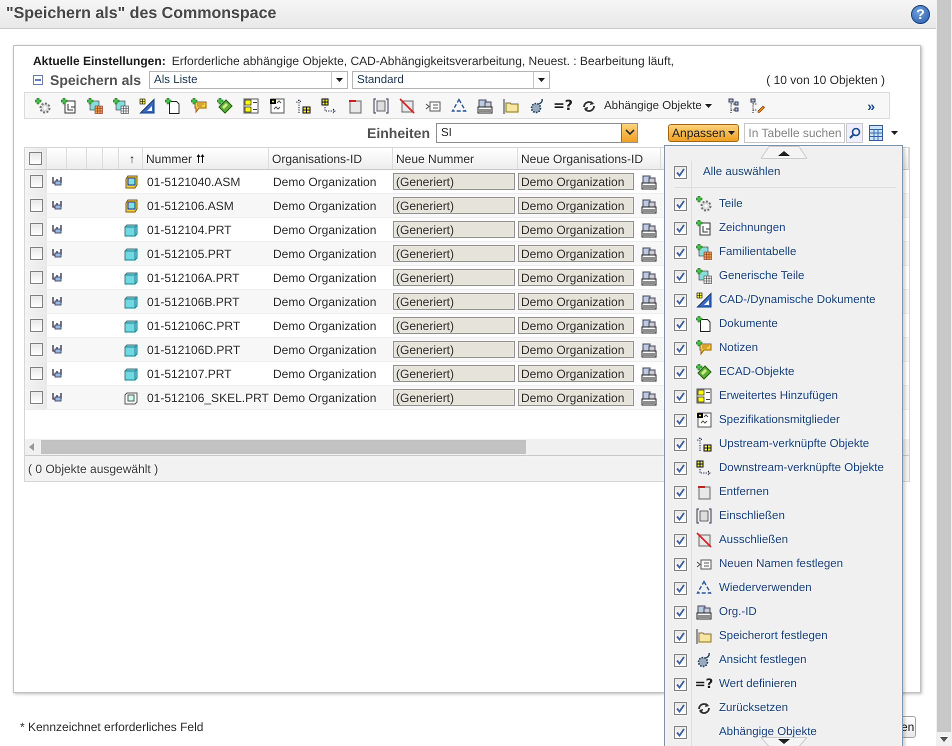  Describe the element at coordinates (563, 105) in the screenshot. I see `define-value-button: =?` at that location.